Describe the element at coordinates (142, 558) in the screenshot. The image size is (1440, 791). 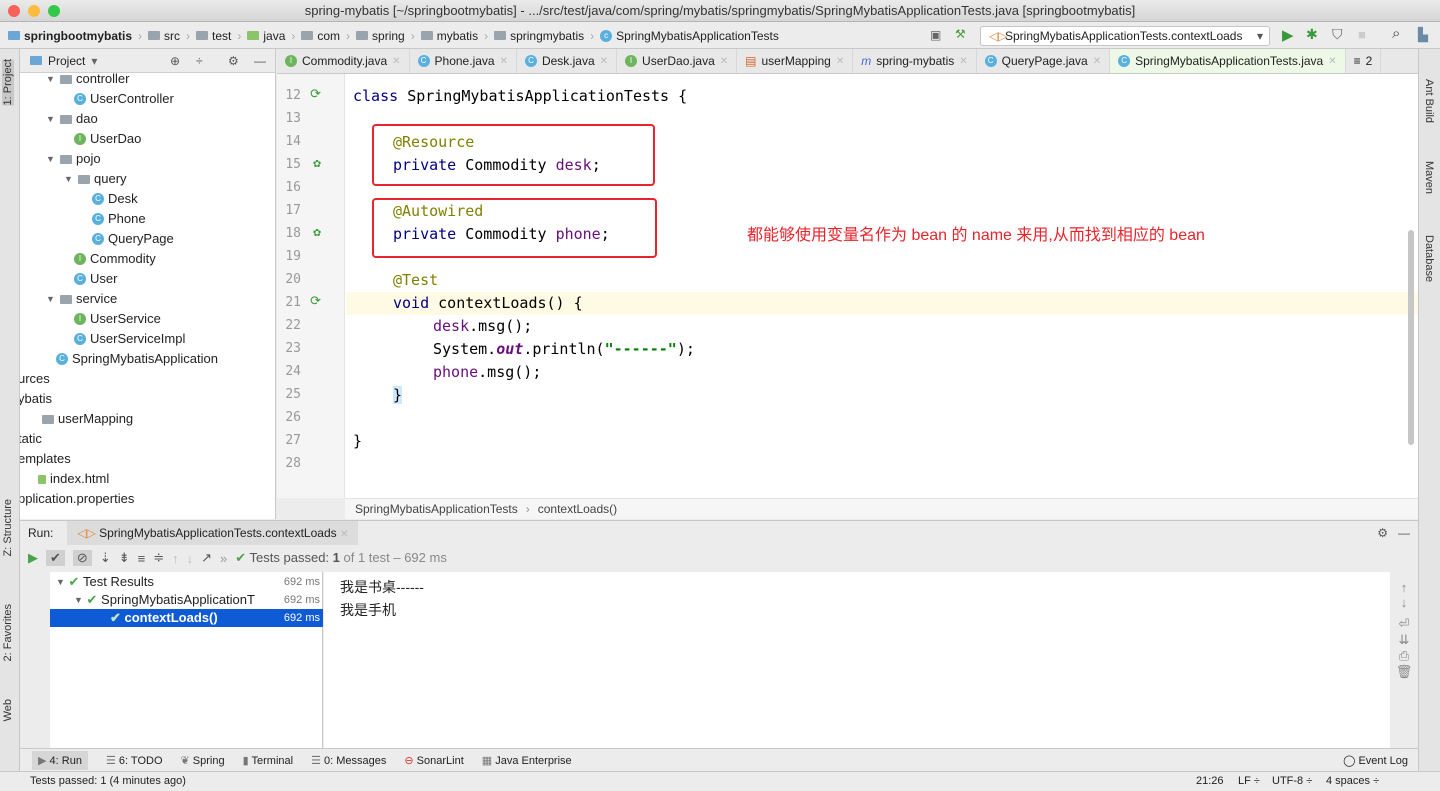
I see `expand-all-icon: ≡` at that location.